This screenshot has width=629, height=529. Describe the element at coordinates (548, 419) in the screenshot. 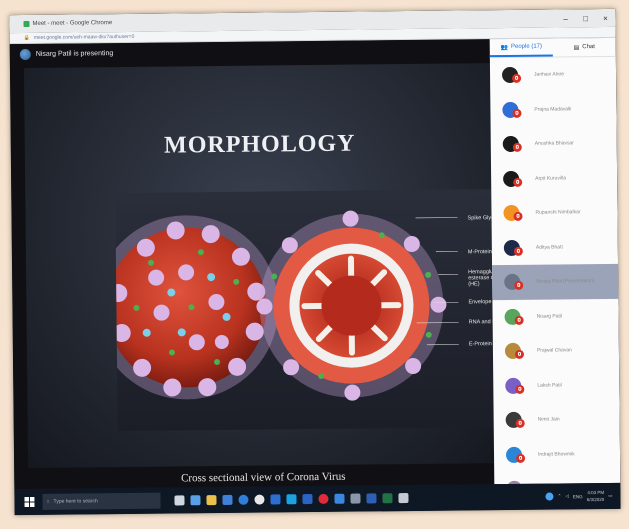

I see `participant-name: Nimit Jain` at that location.